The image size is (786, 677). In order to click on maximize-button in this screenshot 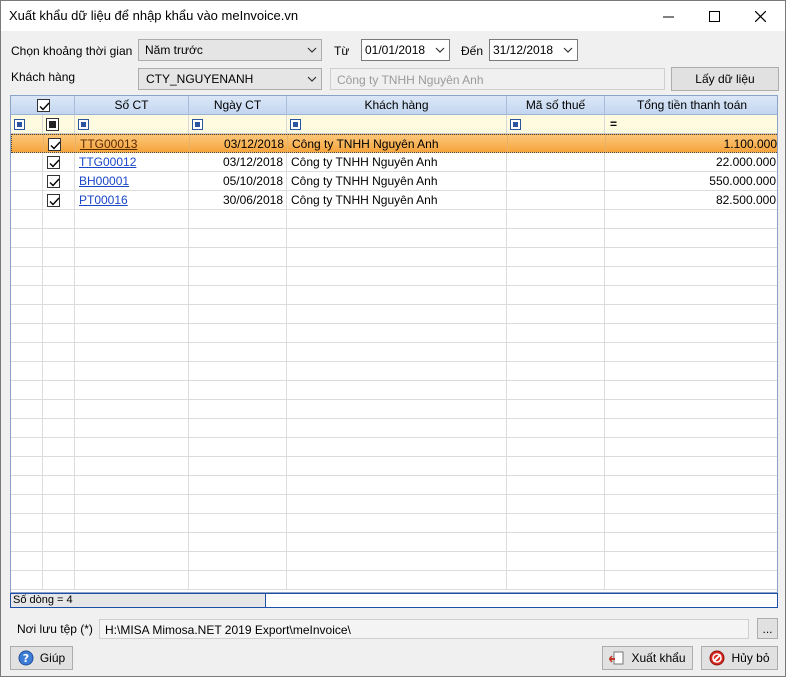, I will do `click(714, 16)`.